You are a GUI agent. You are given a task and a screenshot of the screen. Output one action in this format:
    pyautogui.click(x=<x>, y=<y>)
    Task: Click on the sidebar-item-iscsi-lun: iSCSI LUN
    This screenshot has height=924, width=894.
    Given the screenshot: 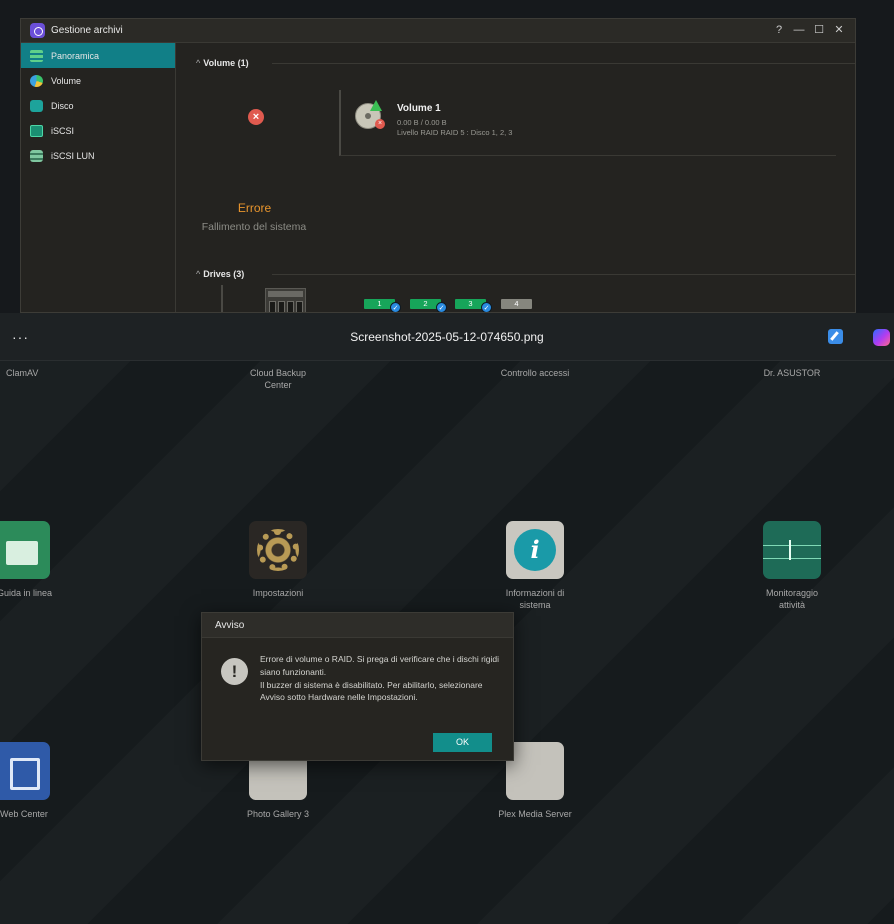 What is the action you would take?
    pyautogui.click(x=98, y=155)
    